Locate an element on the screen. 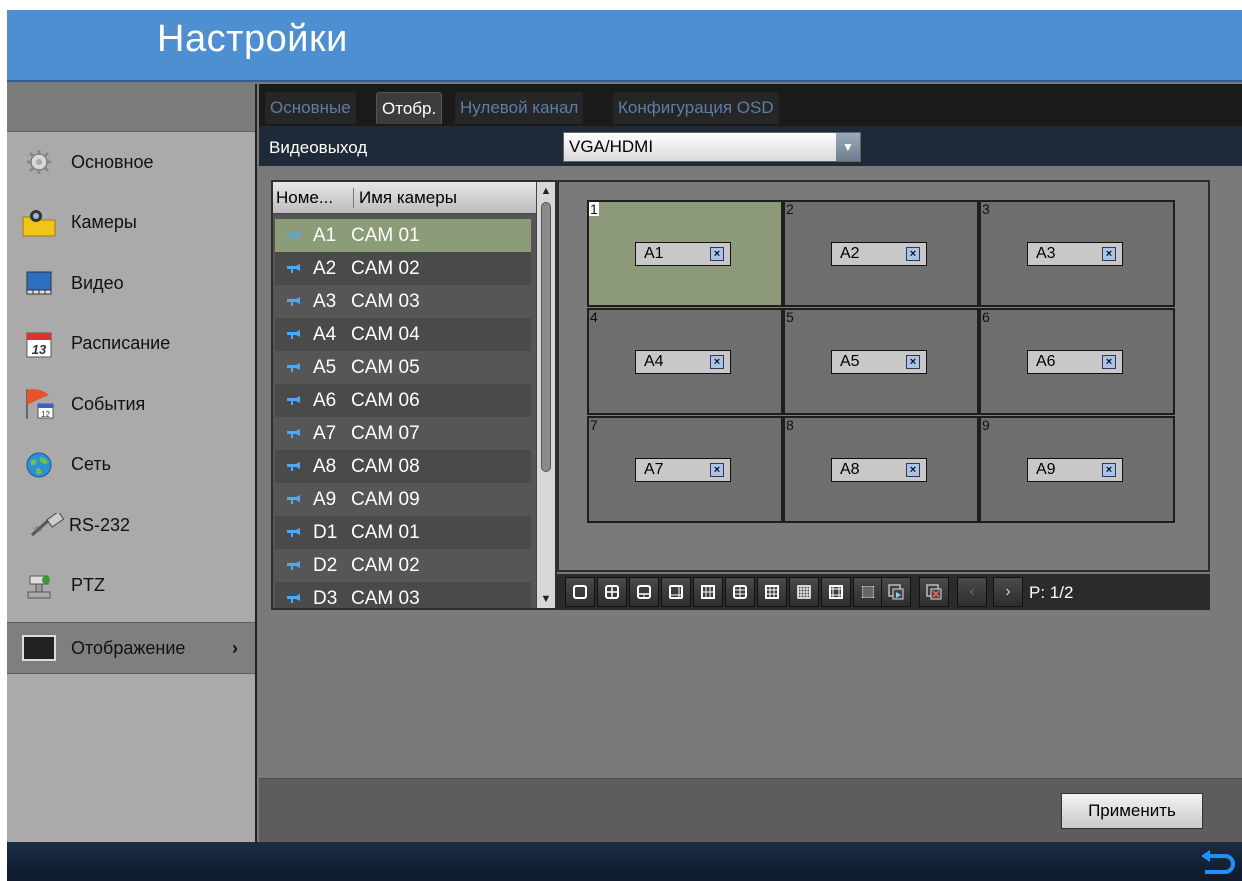  camera-list-header: Номе... Имя камеры is located at coordinates (405, 198).